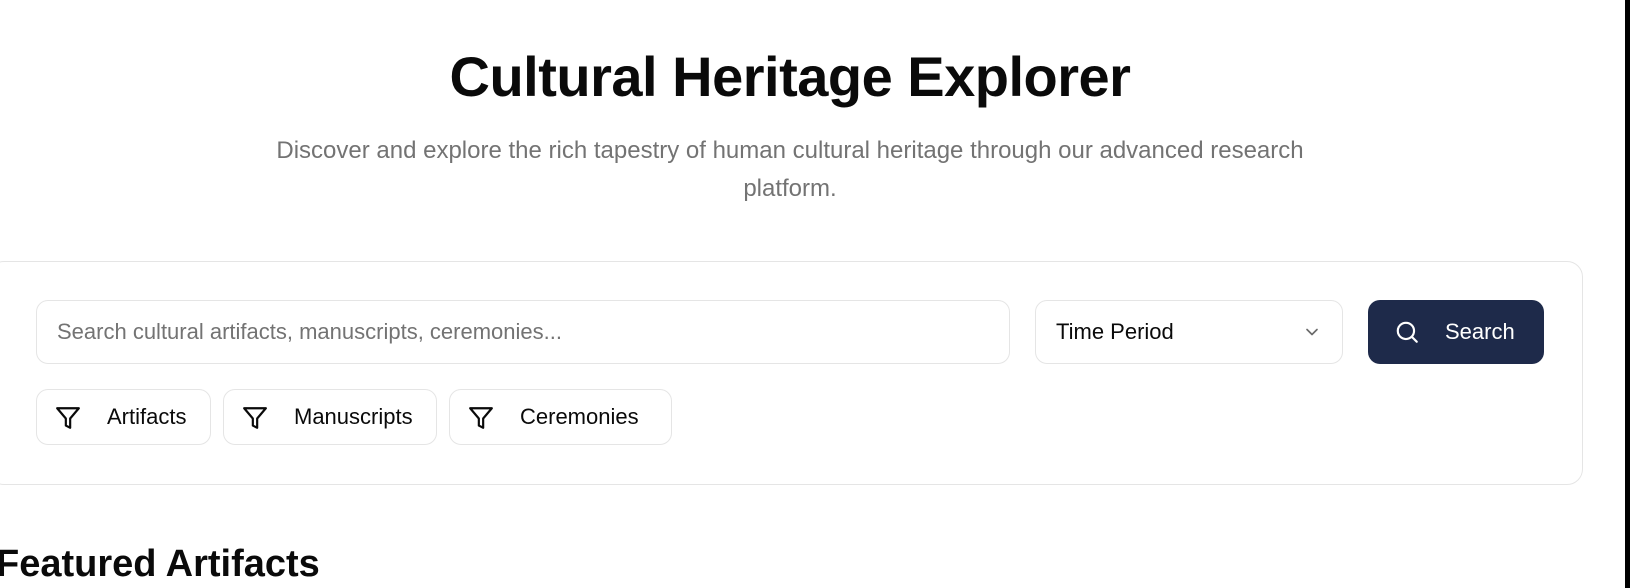 The height and width of the screenshot is (588, 1630). What do you see at coordinates (1189, 332) in the screenshot?
I see `time-period-select: Time Period` at bounding box center [1189, 332].